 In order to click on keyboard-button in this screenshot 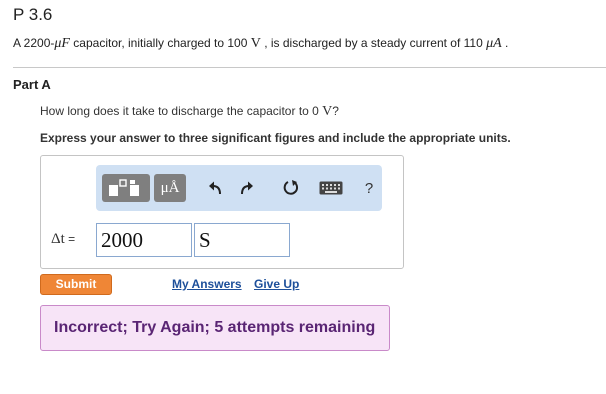, I will do `click(331, 188)`.